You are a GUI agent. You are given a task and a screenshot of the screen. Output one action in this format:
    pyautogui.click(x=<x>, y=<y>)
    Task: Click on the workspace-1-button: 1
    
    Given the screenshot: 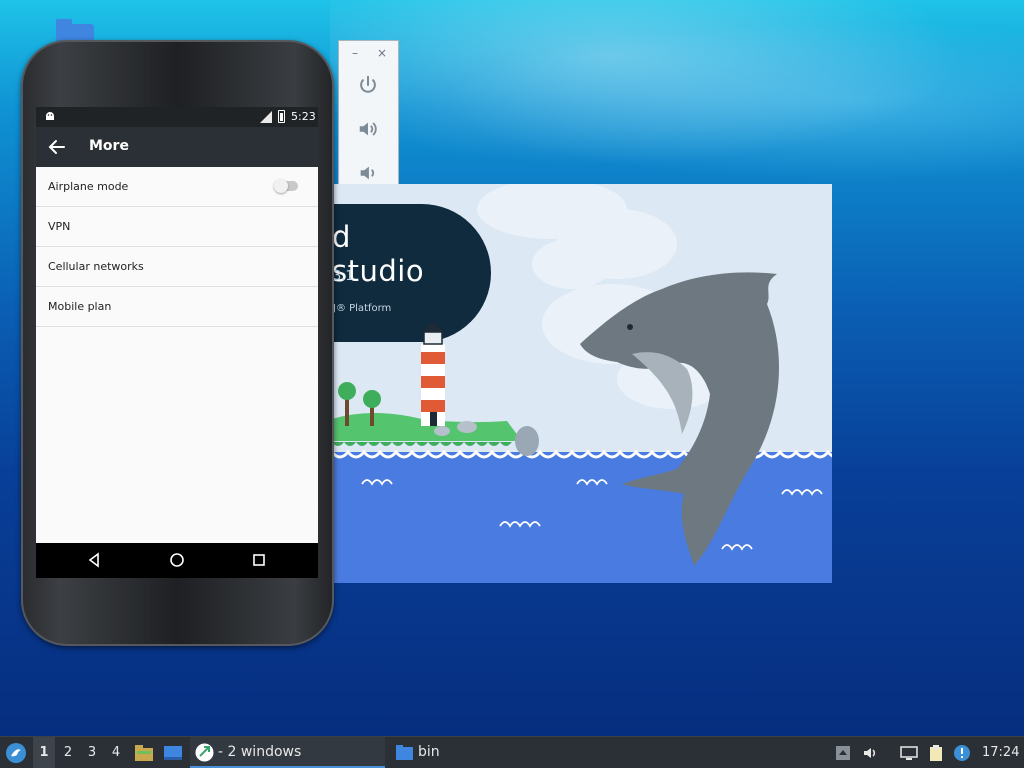 What is the action you would take?
    pyautogui.click(x=44, y=752)
    